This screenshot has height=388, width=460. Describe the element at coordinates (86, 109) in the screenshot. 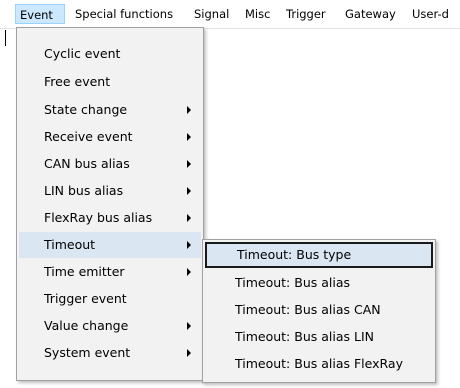

I see `menu-item-label: State change` at that location.